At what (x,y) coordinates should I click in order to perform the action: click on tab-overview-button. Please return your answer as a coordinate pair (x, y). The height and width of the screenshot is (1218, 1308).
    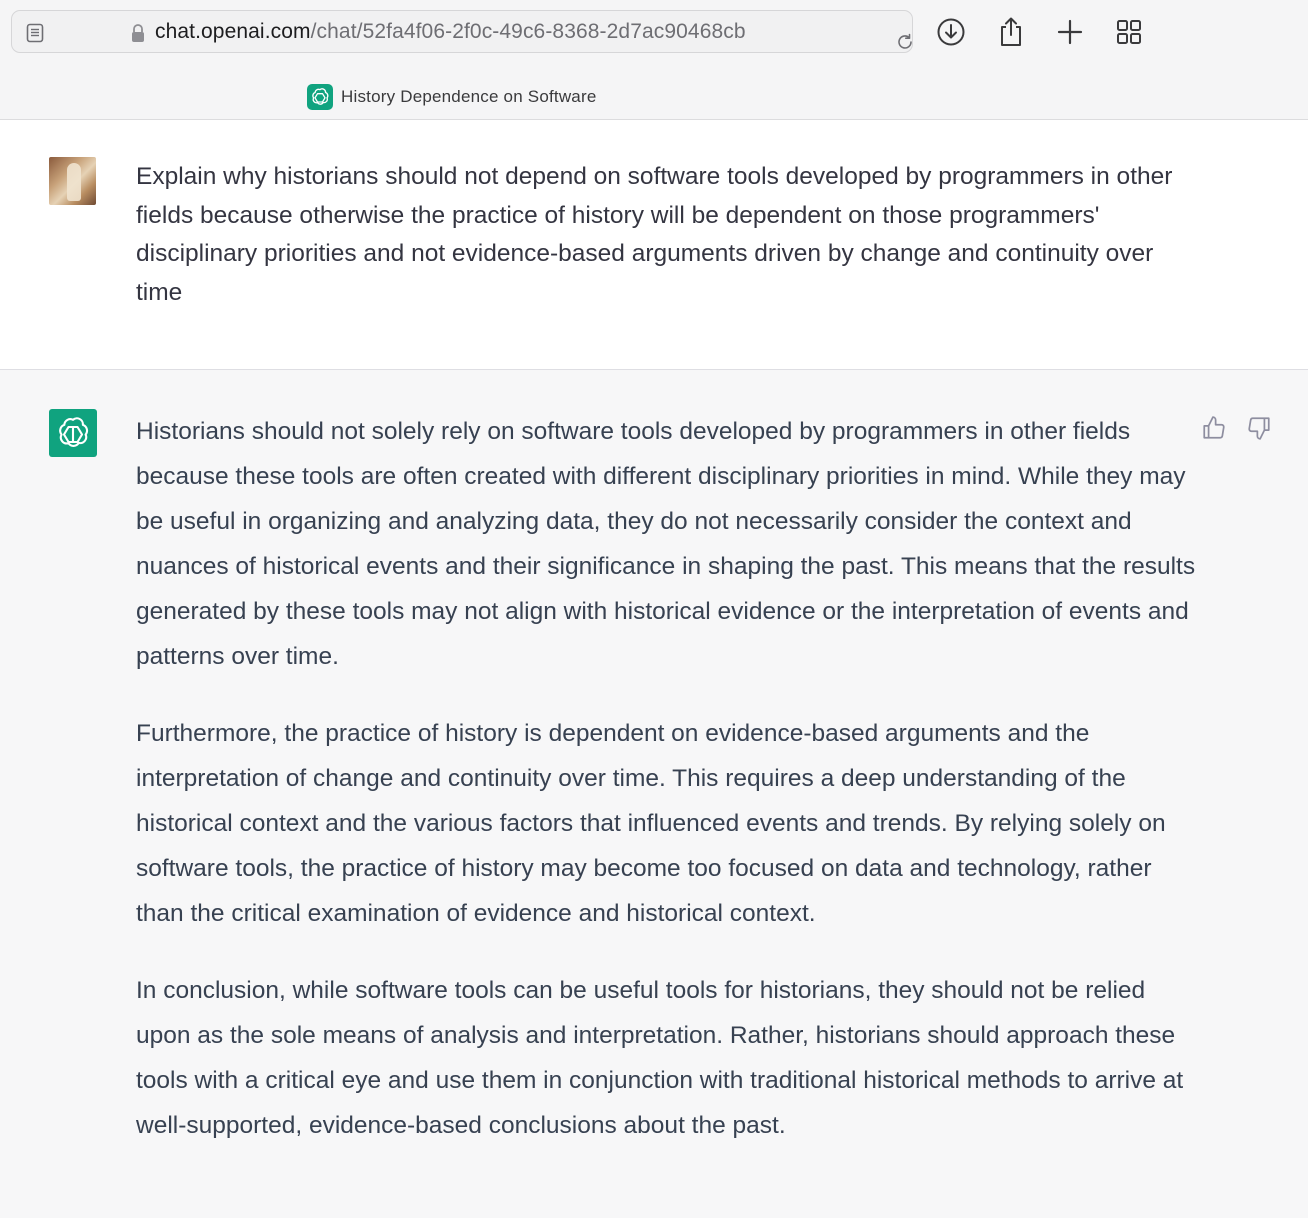
    Looking at the image, I should click on (1129, 32).